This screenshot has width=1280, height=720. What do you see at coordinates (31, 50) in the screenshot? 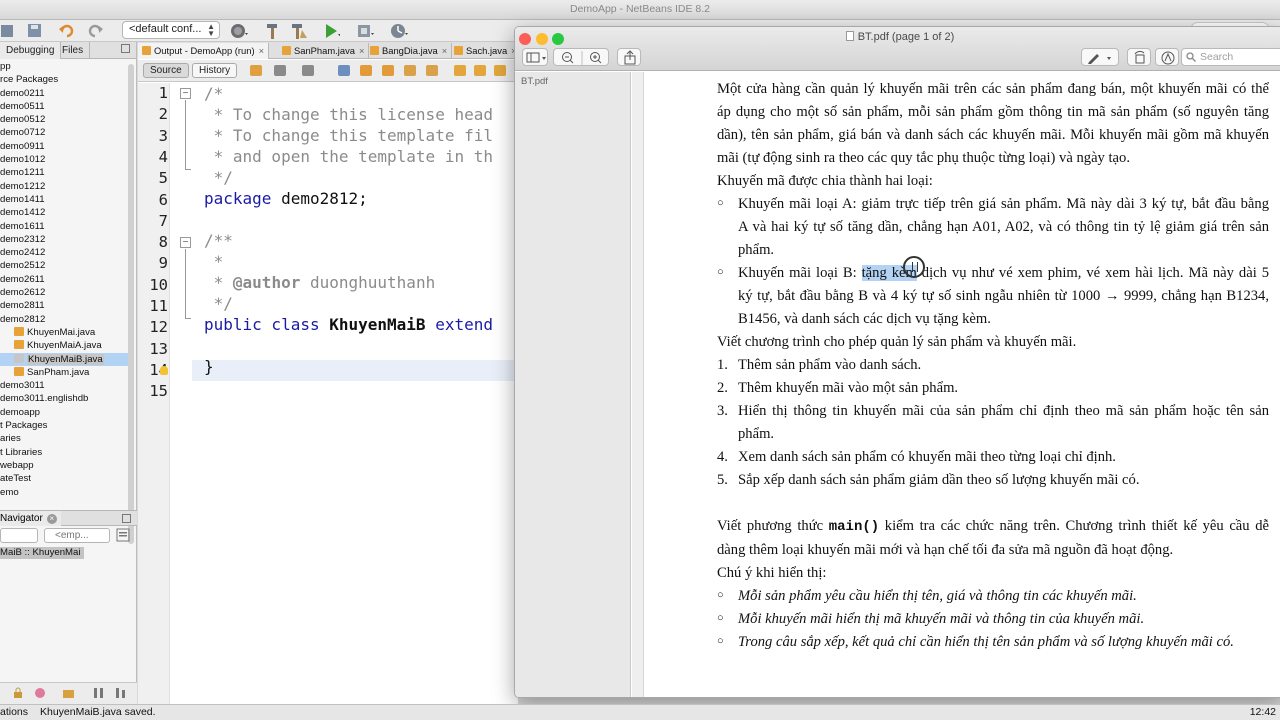
I see `tab-debugging: Debugging` at bounding box center [31, 50].